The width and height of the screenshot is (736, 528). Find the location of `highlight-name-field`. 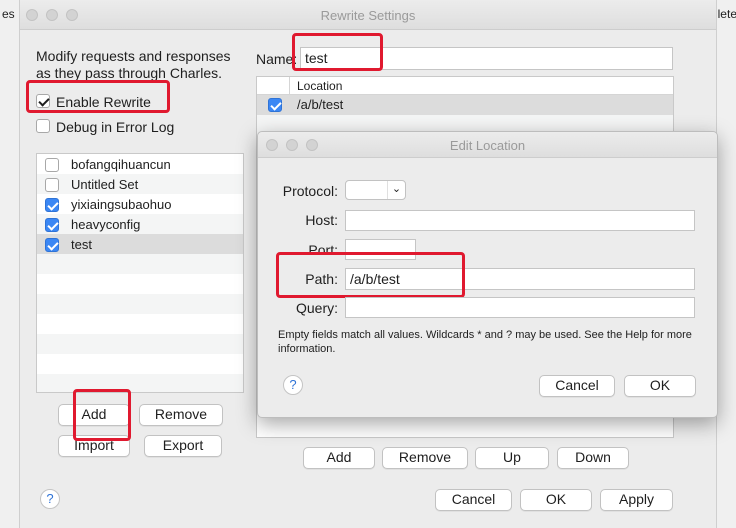

highlight-name-field is located at coordinates (337, 52).